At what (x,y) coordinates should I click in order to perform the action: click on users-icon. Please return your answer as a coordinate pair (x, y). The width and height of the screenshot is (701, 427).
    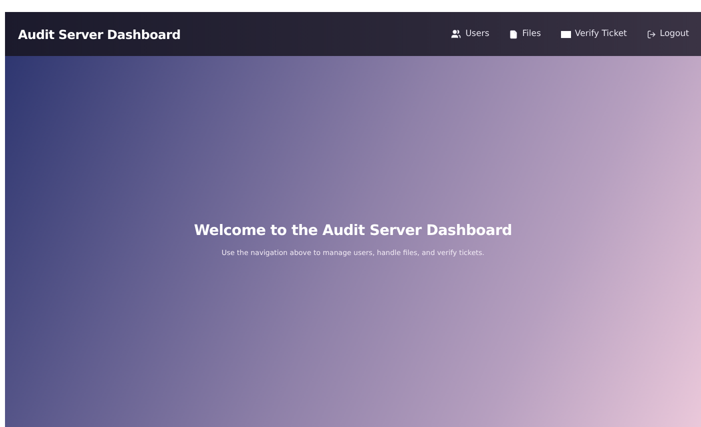
    Looking at the image, I should click on (456, 34).